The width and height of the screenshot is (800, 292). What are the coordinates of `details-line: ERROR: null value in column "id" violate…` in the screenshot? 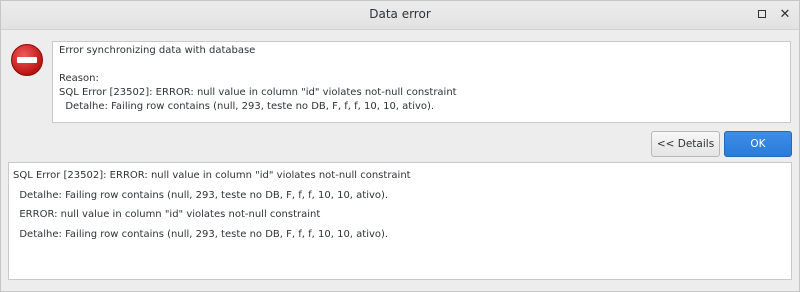 It's located at (167, 214).